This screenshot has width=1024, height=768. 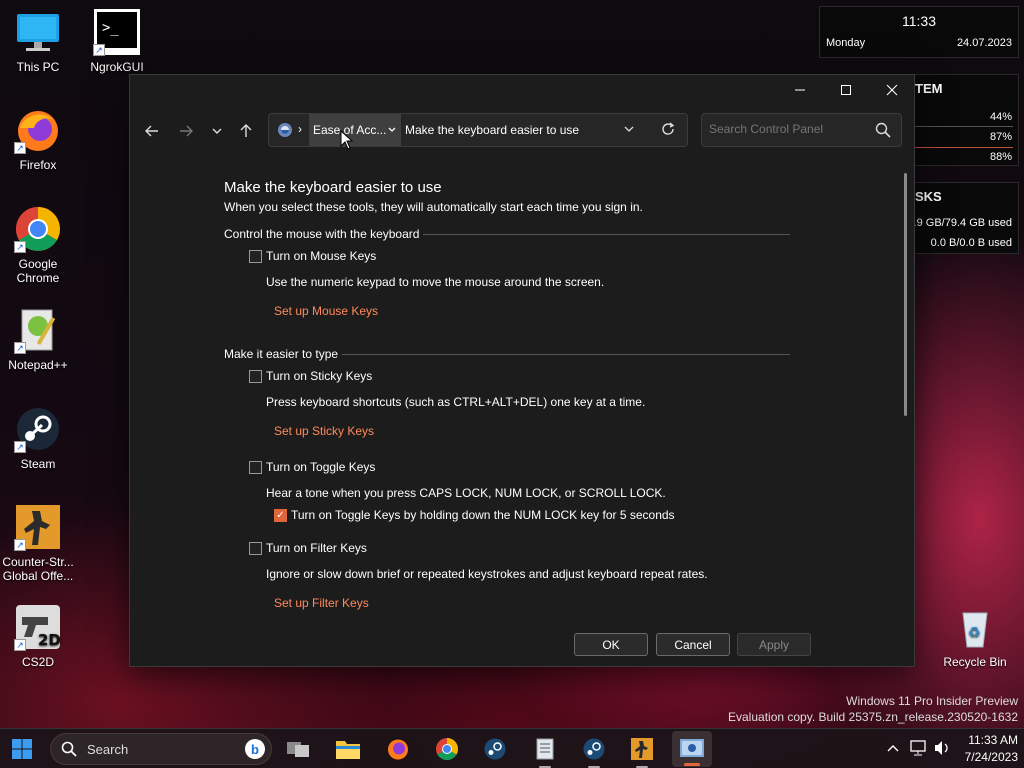 What do you see at coordinates (280, 515) in the screenshot?
I see `checkmark-icon: ✓` at bounding box center [280, 515].